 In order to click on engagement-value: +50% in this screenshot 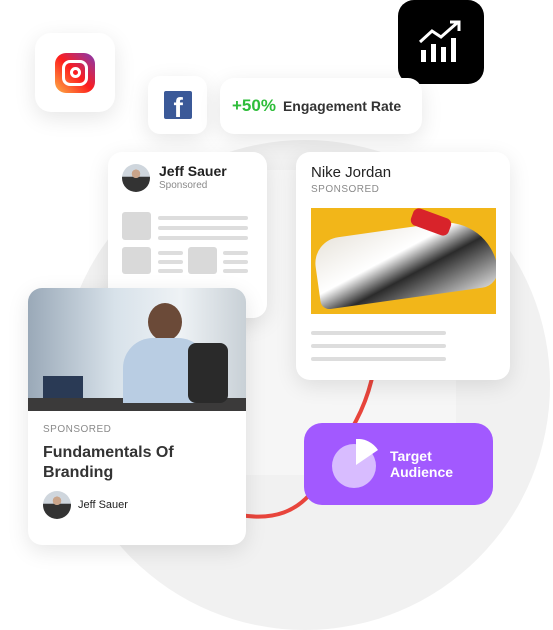, I will do `click(254, 105)`.